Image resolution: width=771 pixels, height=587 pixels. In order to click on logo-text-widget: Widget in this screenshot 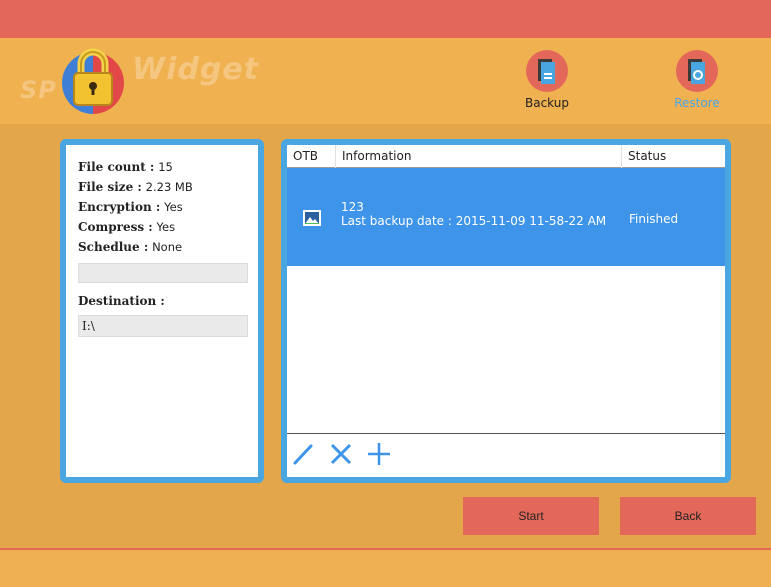, I will do `click(196, 69)`.